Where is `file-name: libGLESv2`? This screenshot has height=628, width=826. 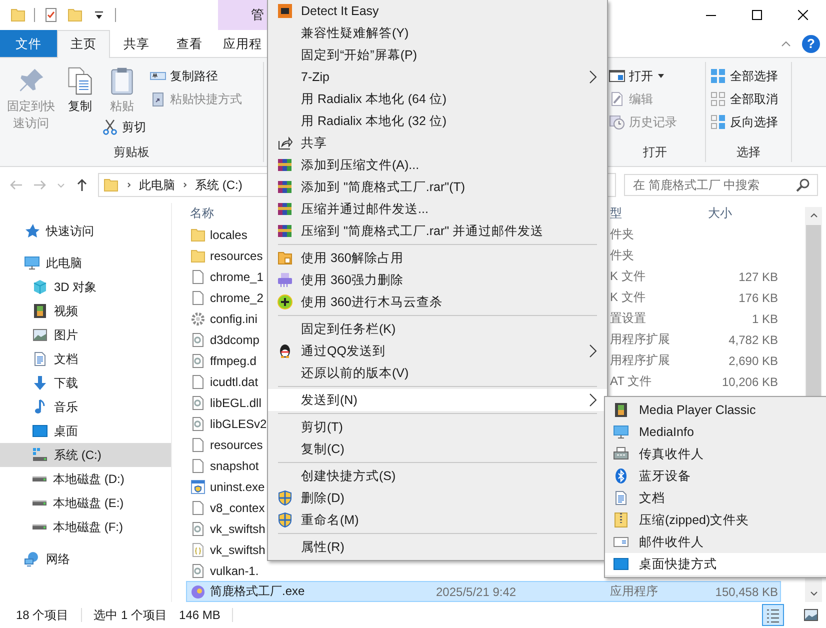 file-name: libGLESv2 is located at coordinates (238, 423).